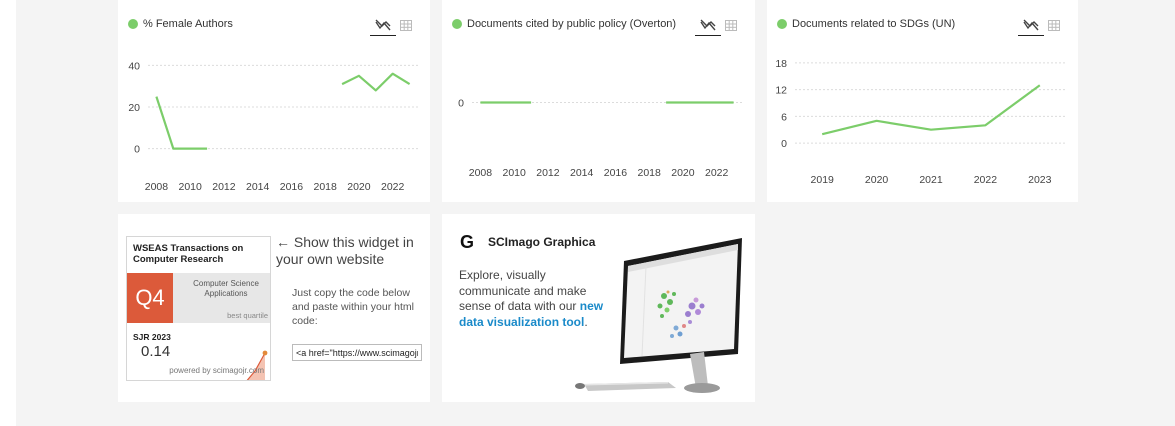 This screenshot has height=426, width=1175. I want to click on sjr-value: 0.14, so click(156, 351).